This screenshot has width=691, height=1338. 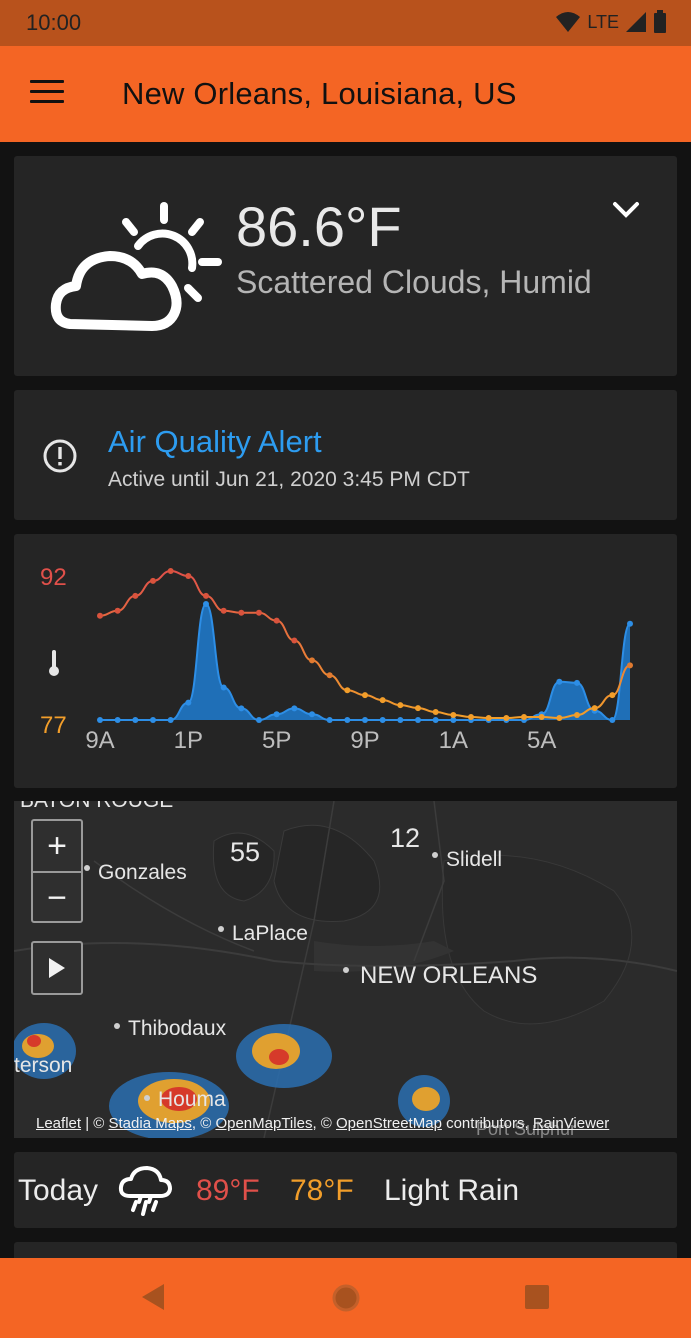 I want to click on zoom-out-button: −, so click(x=57, y=898).